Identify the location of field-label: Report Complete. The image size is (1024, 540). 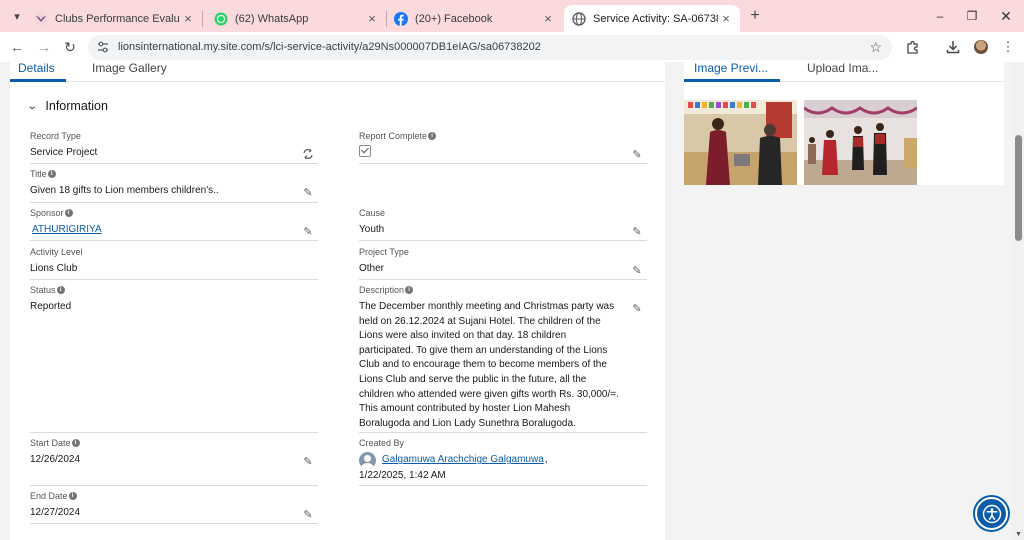
(393, 136).